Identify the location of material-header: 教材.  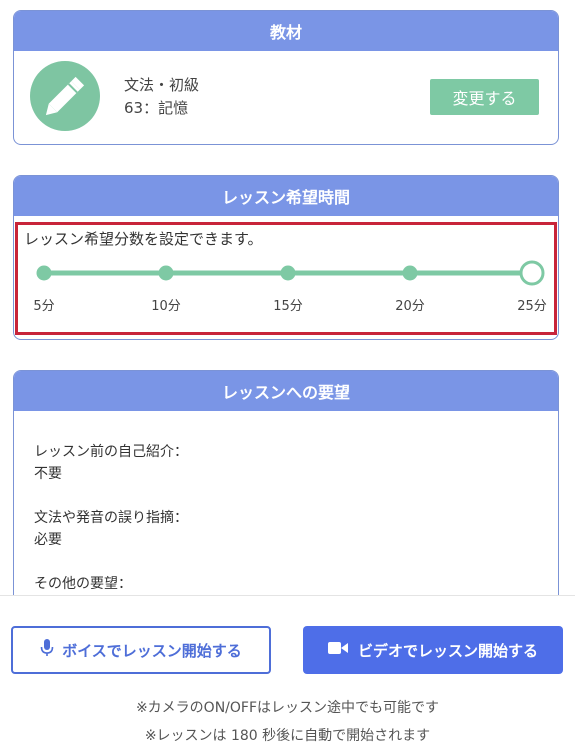
(286, 31).